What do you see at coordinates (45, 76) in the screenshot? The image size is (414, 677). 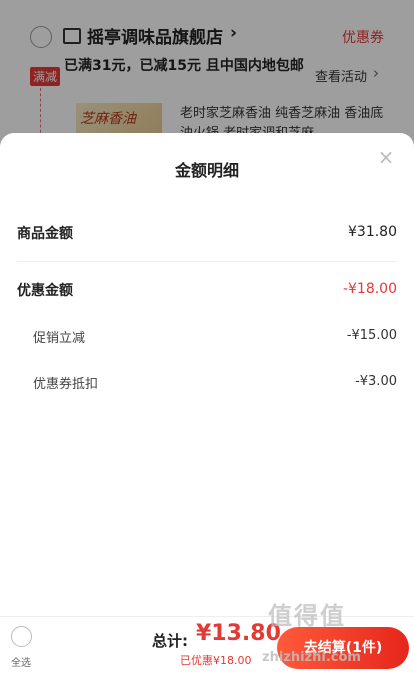 I see `promo-badge: 满减` at bounding box center [45, 76].